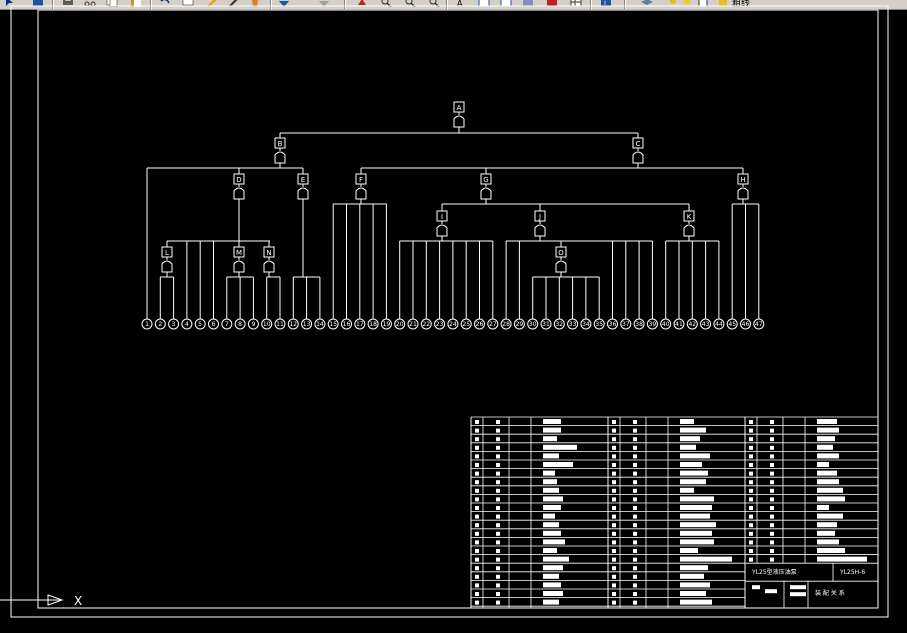  What do you see at coordinates (539, 217) in the screenshot?
I see `svg-text: J` at bounding box center [539, 217].